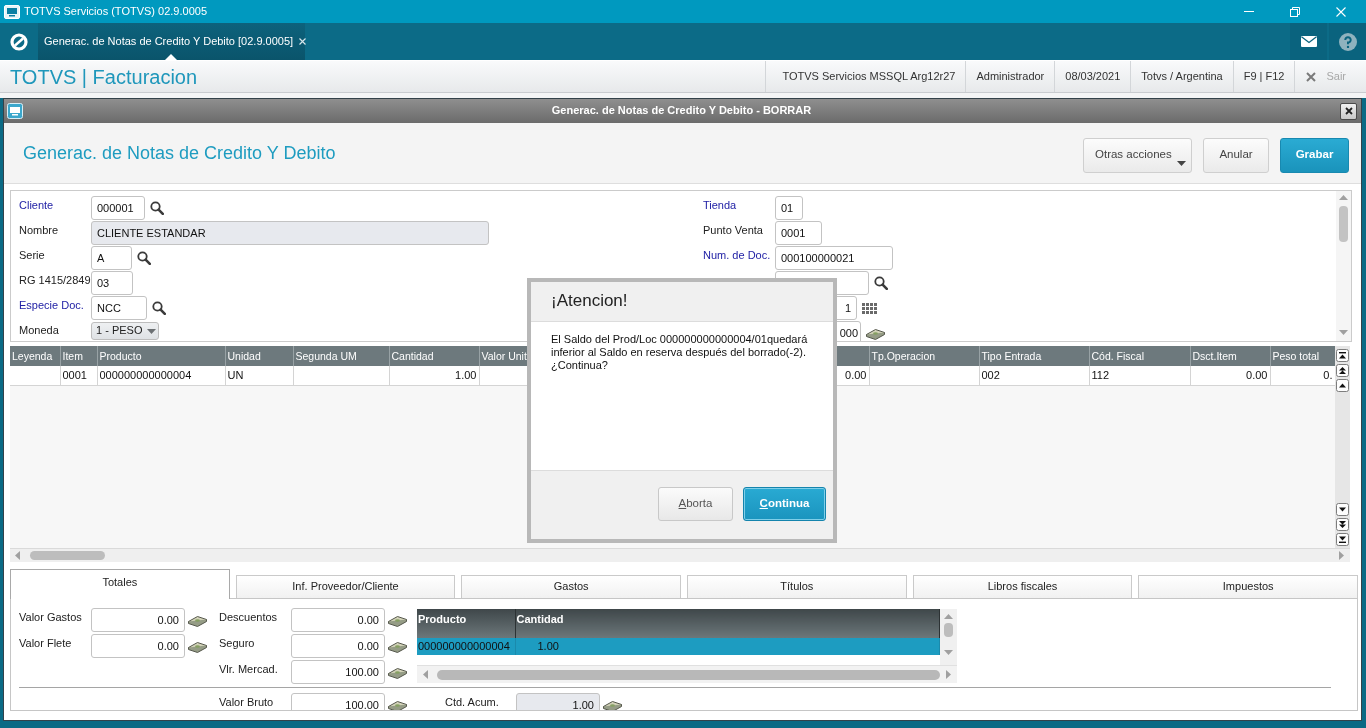  What do you see at coordinates (78, 356) in the screenshot?
I see `column-header: Item` at bounding box center [78, 356].